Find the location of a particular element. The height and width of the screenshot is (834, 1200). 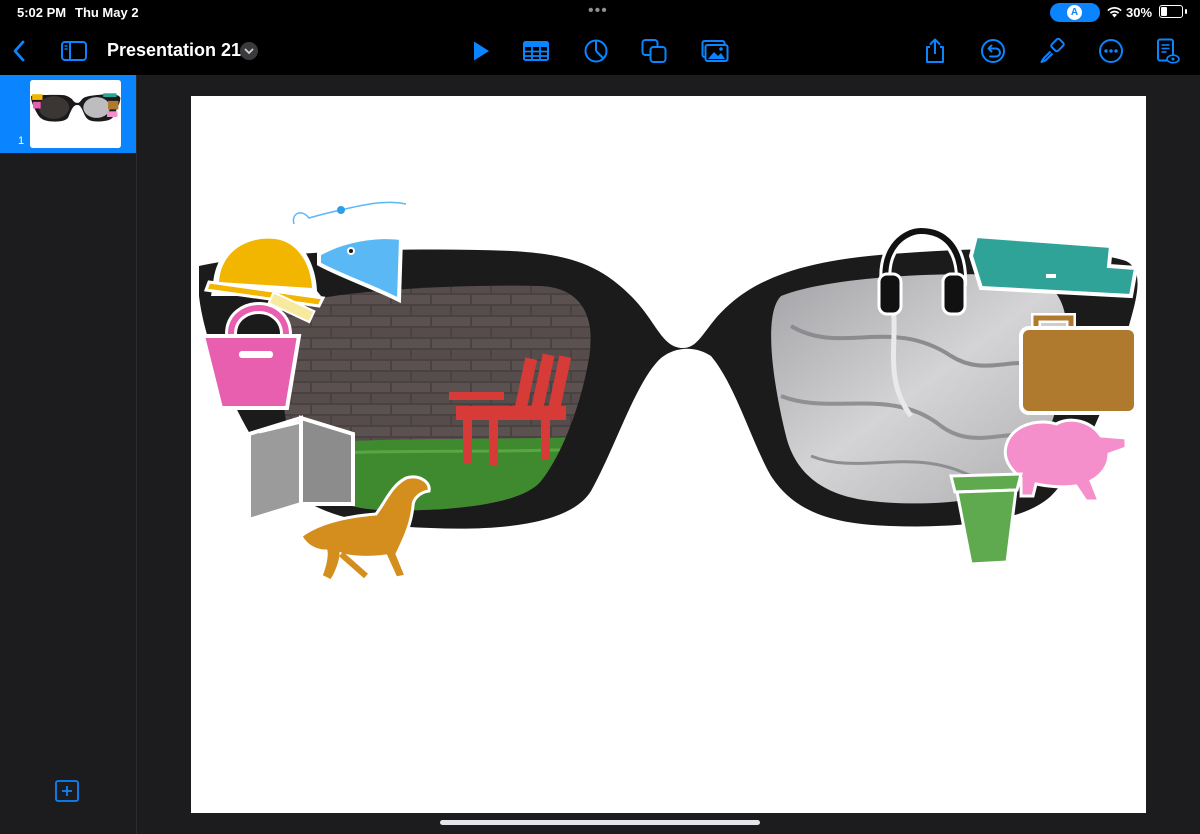

slide-number: 1 is located at coordinates (21, 141).